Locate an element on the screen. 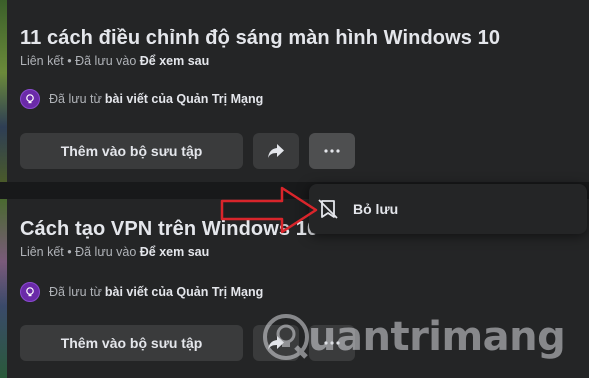 This screenshot has height=378, width=589. options-menu: Bỏ lưu is located at coordinates (448, 209).